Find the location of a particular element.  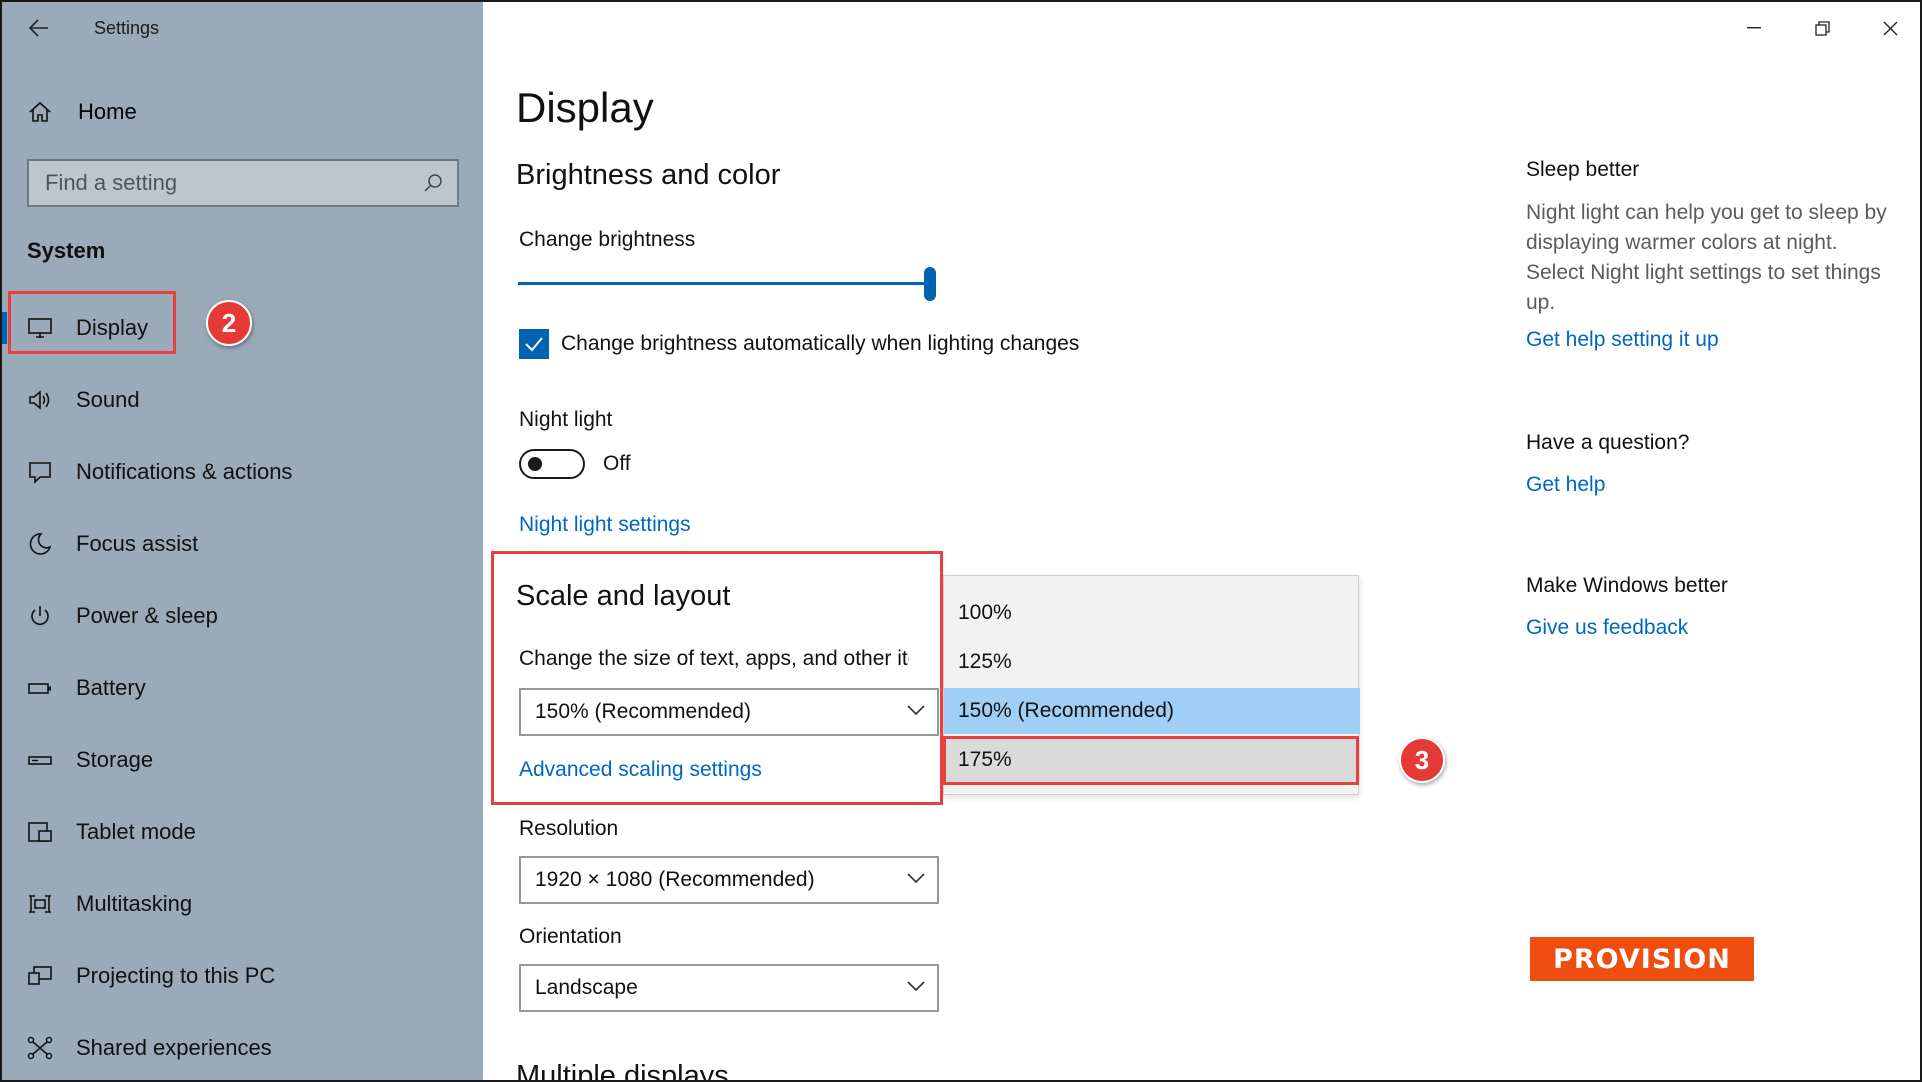

brightness-slider is located at coordinates (728, 284).